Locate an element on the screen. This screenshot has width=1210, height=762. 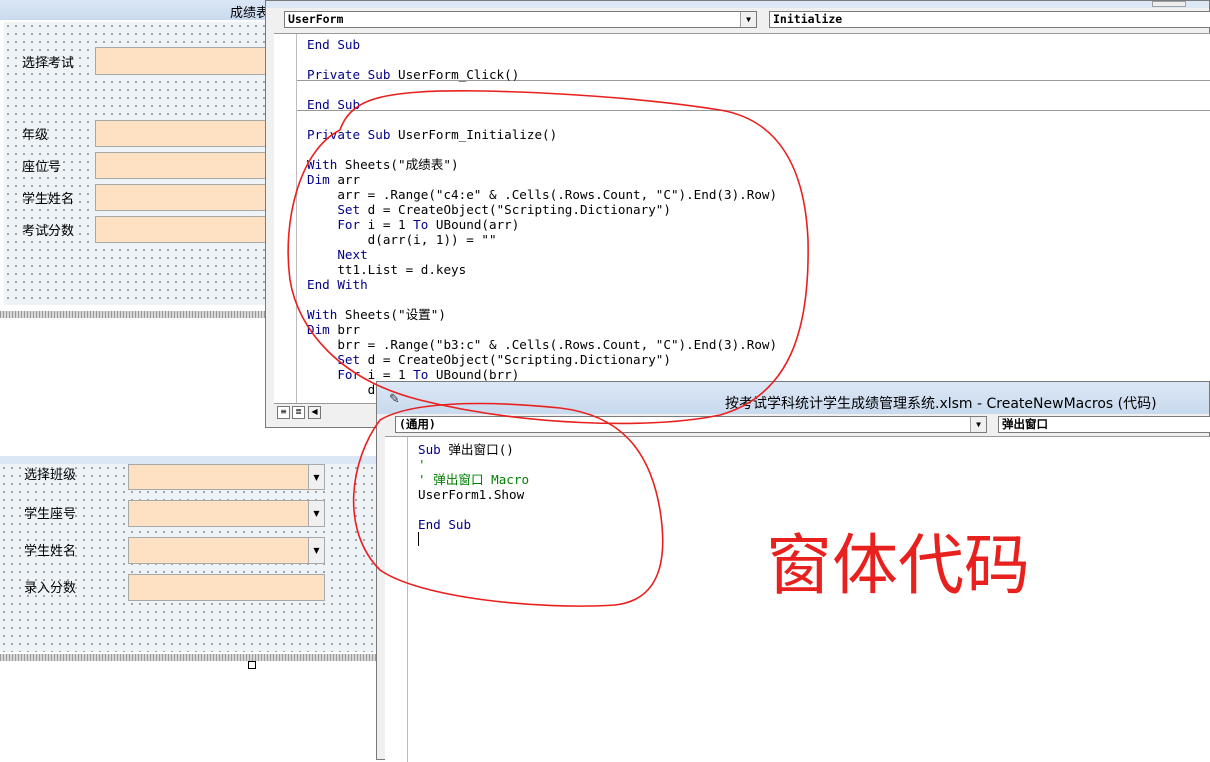
code-token: arr is located at coordinates (345, 179).